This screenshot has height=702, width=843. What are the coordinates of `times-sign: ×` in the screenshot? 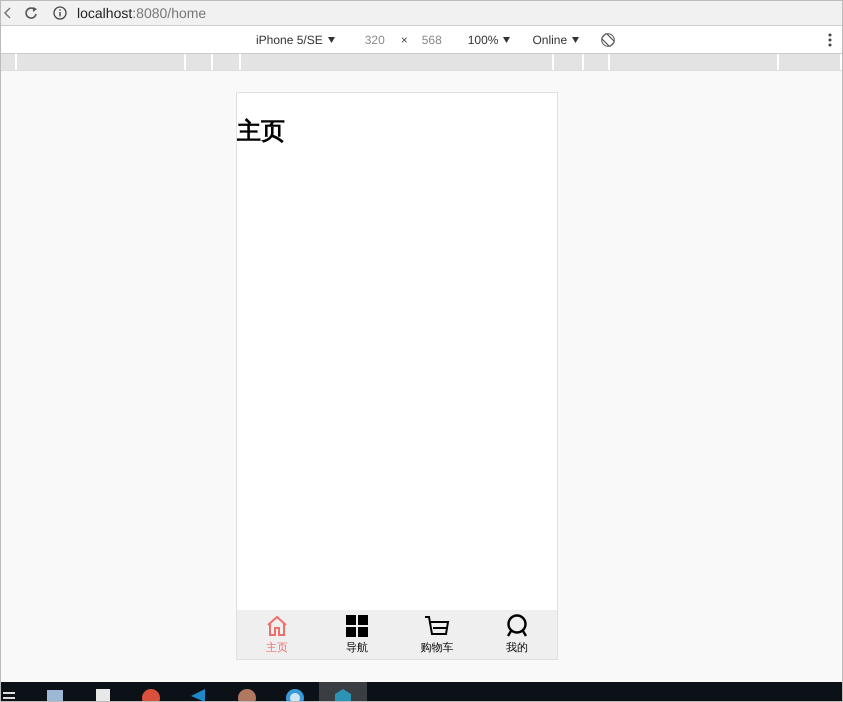 It's located at (404, 39).